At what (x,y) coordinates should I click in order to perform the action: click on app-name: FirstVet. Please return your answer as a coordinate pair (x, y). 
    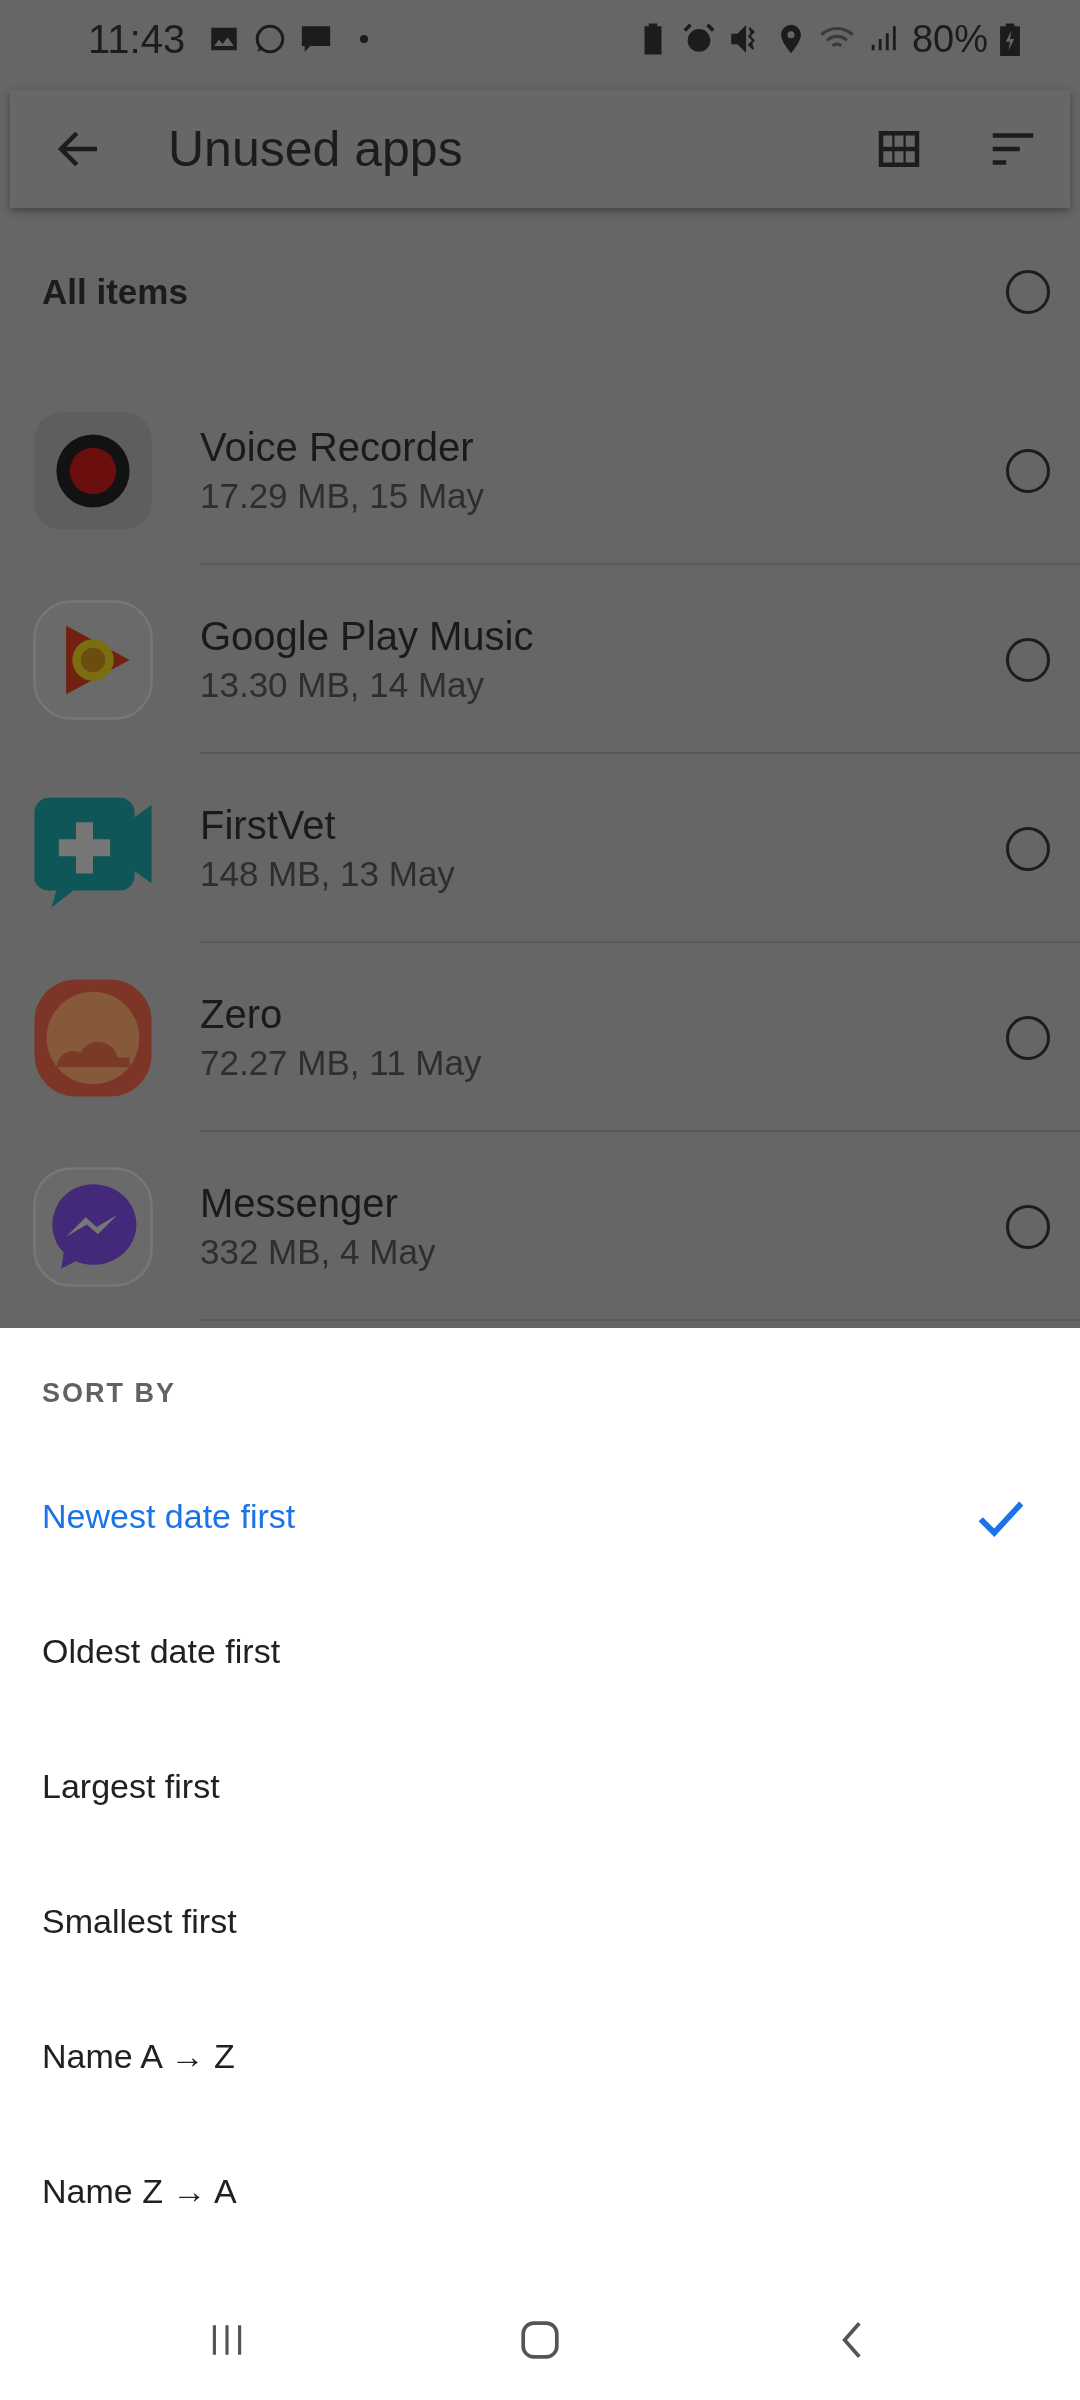
    Looking at the image, I should click on (268, 825).